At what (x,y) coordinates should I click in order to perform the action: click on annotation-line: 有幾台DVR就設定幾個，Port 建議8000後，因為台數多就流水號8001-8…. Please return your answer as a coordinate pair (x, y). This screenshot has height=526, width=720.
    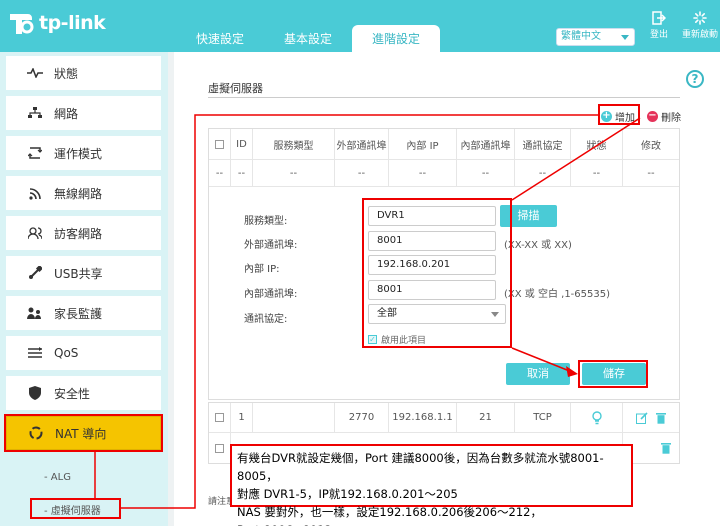
    Looking at the image, I should click on (420, 467).